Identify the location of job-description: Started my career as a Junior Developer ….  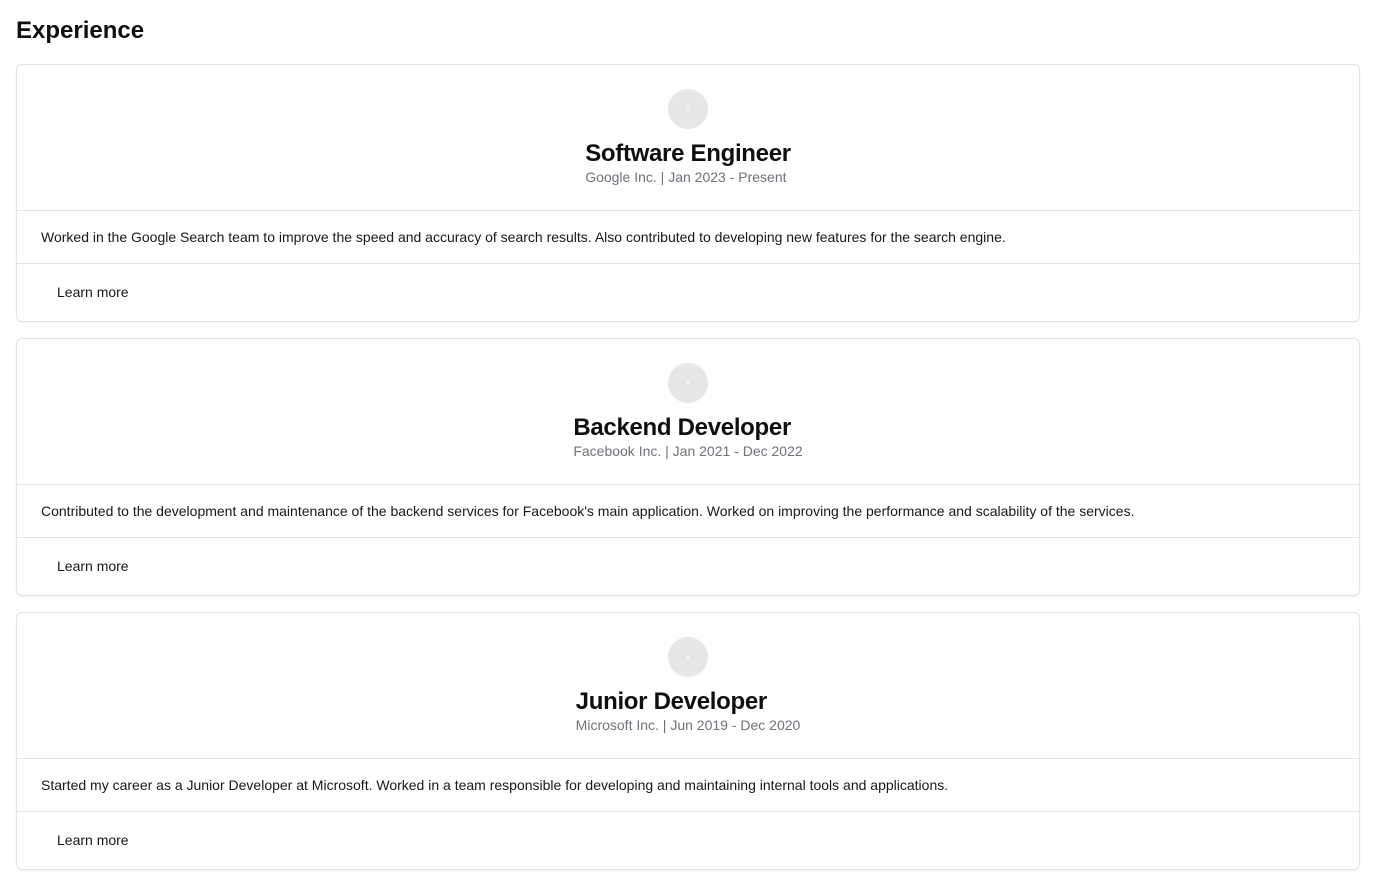
(688, 785).